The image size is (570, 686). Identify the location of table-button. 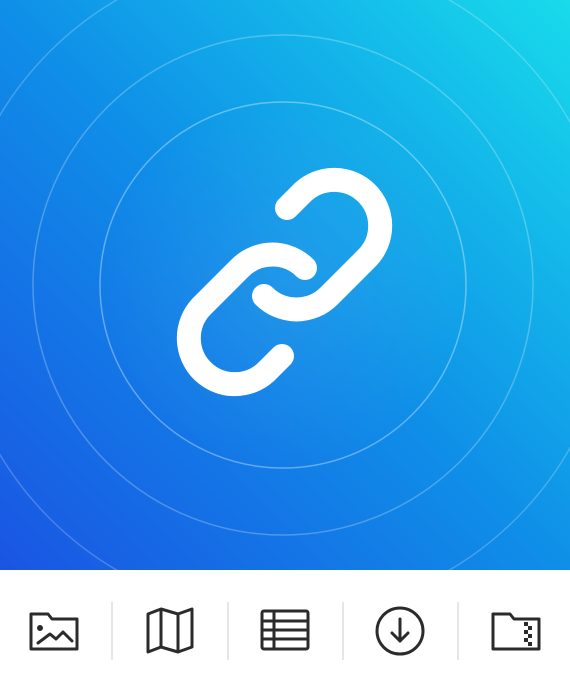
(285, 630).